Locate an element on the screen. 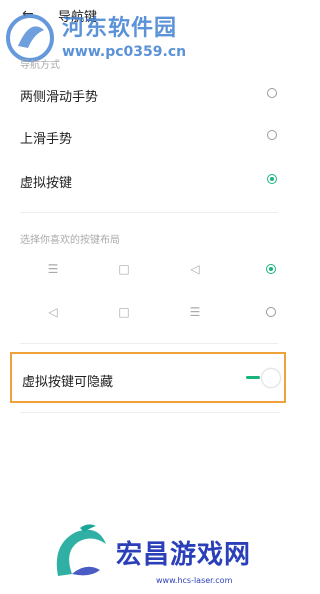 The image size is (320, 594). nav-mode-section-label: 导航方式 is located at coordinates (40, 65).